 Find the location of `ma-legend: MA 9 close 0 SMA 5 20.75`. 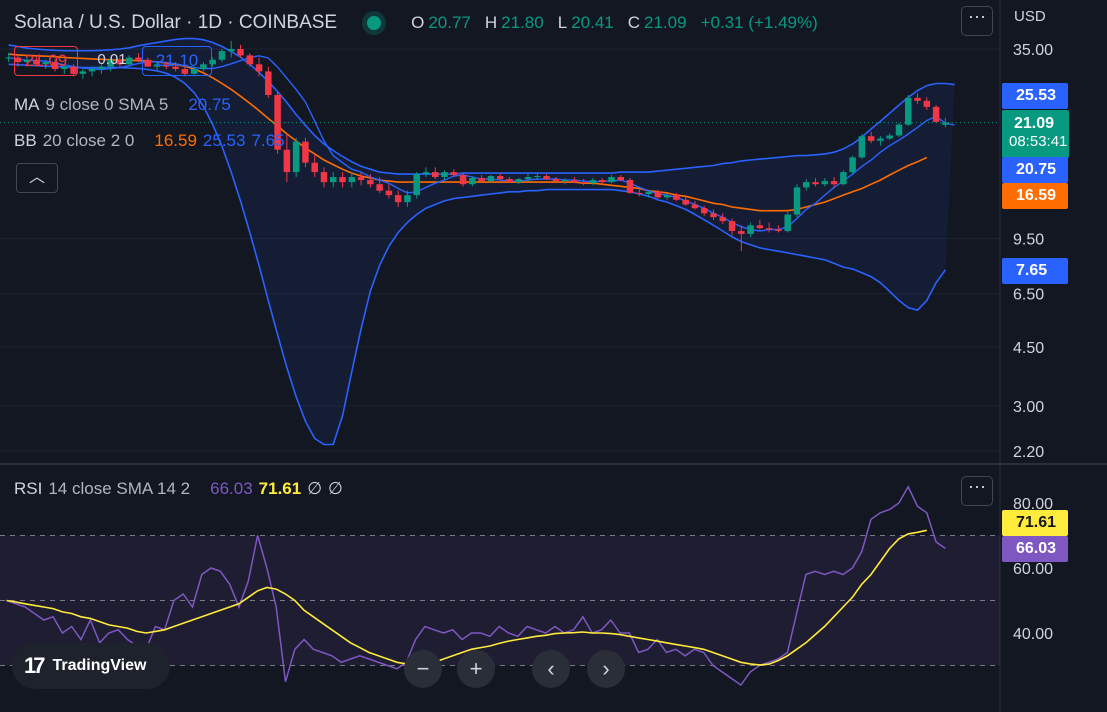

ma-legend: MA 9 close 0 SMA 5 20.75 is located at coordinates (122, 105).